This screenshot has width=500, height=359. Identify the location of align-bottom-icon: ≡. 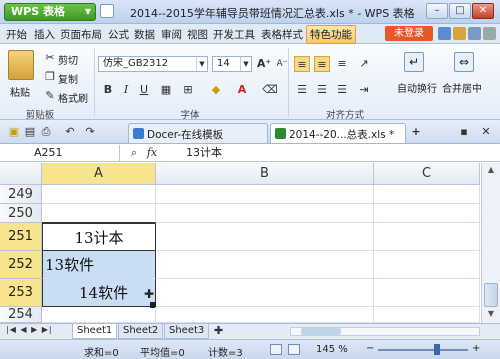
(342, 64).